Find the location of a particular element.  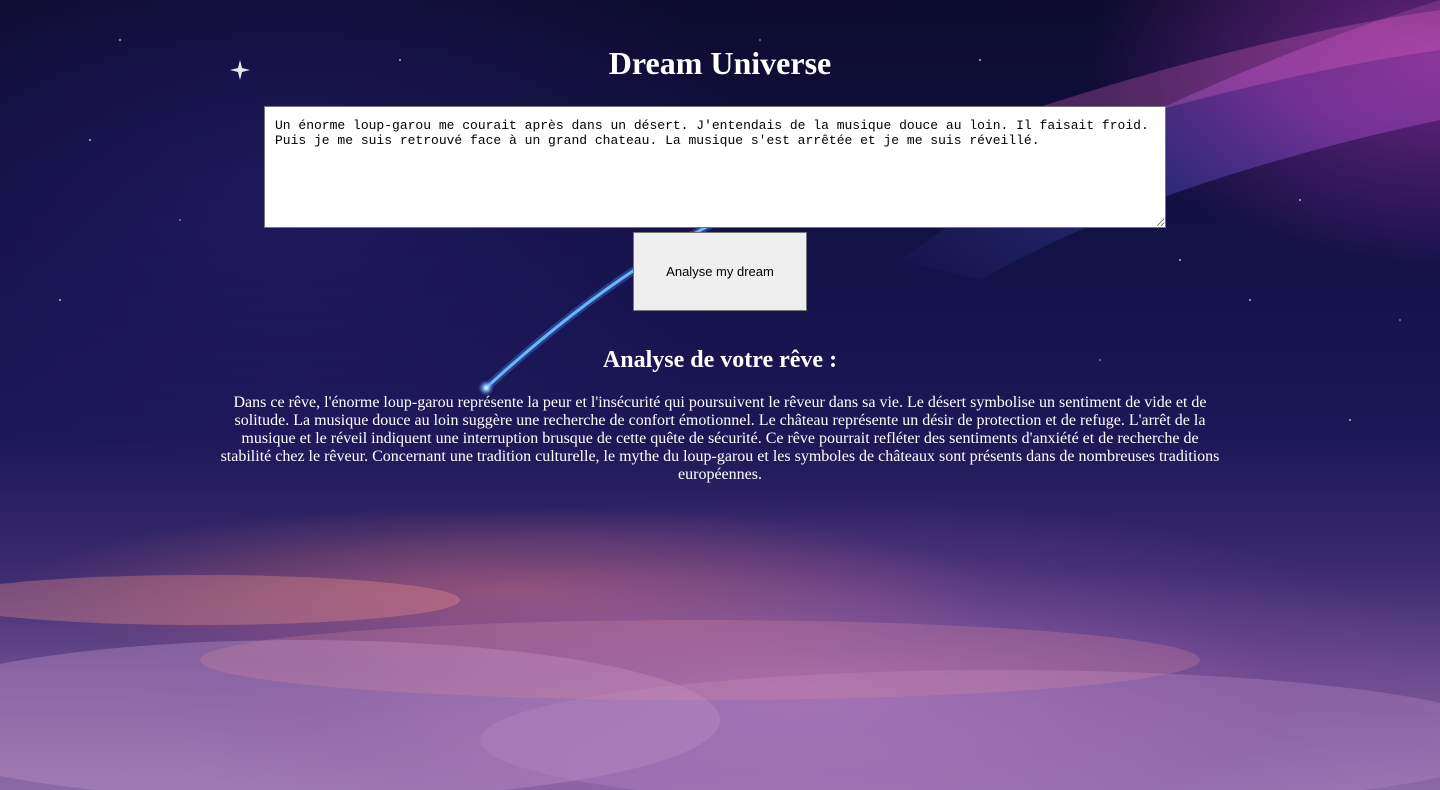

dream-textarea is located at coordinates (715, 167).